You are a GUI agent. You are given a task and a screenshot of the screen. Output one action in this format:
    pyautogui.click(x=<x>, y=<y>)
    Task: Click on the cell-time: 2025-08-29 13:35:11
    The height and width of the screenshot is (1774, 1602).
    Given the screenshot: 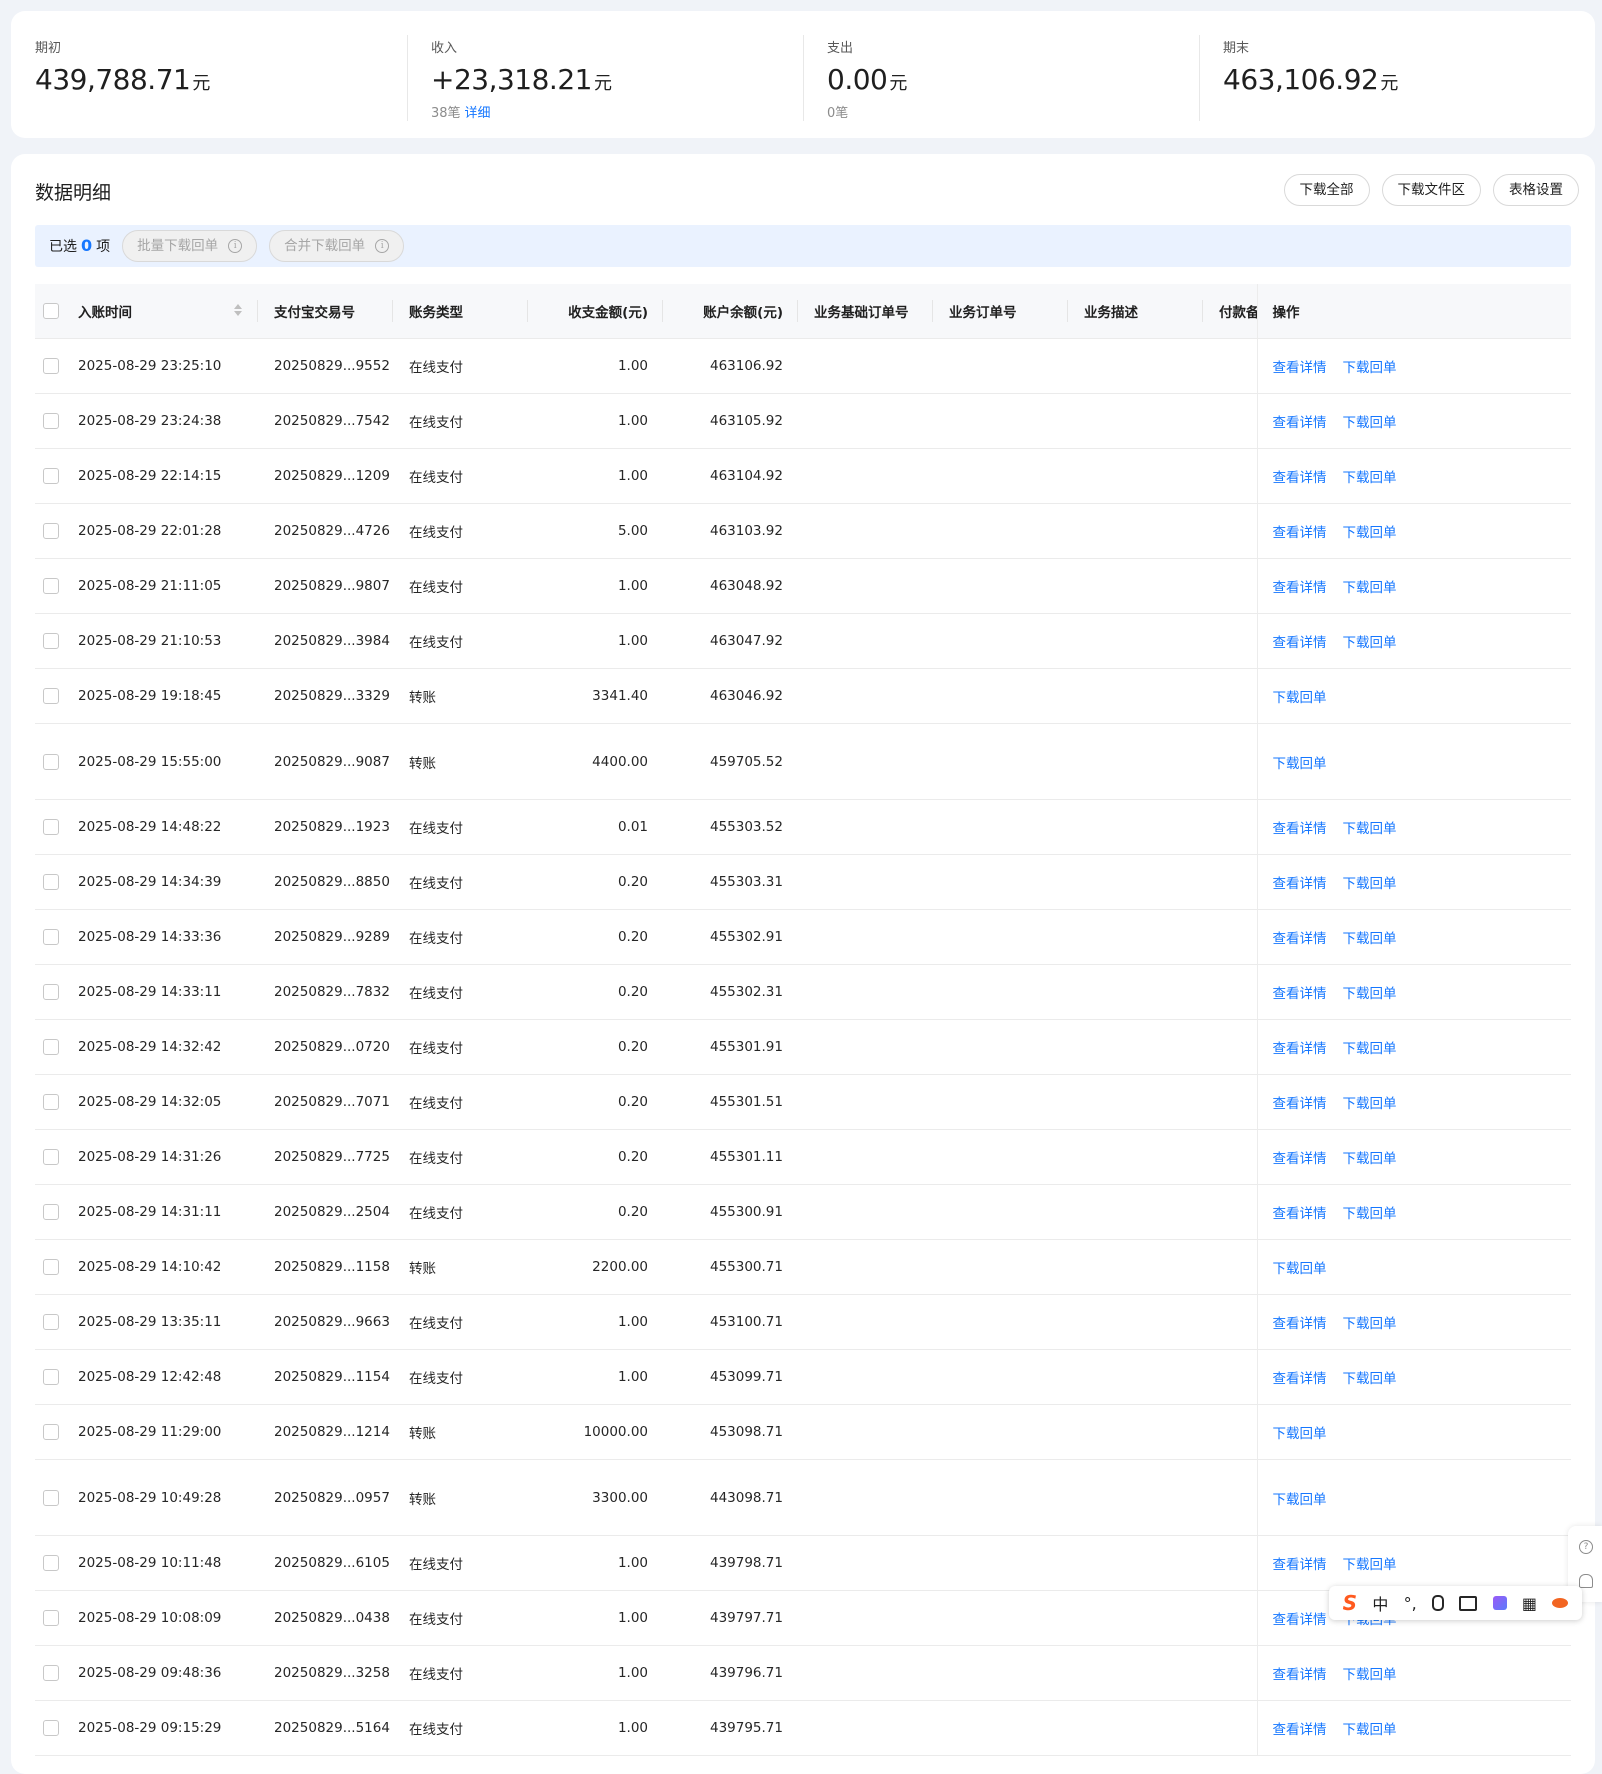 What is the action you would take?
    pyautogui.click(x=168, y=1322)
    